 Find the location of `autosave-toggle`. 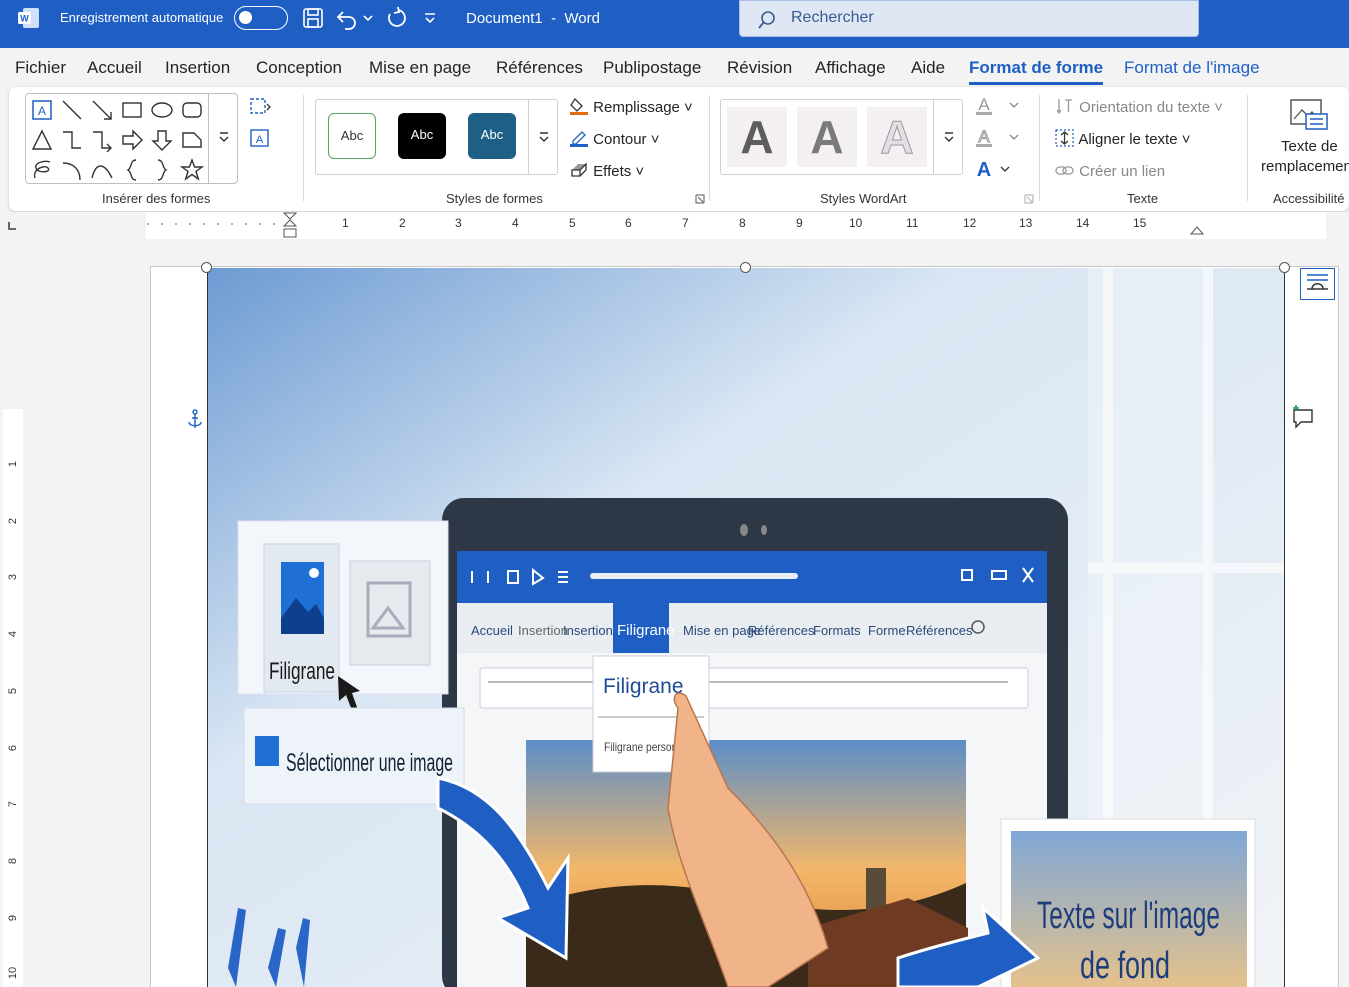

autosave-toggle is located at coordinates (261, 18).